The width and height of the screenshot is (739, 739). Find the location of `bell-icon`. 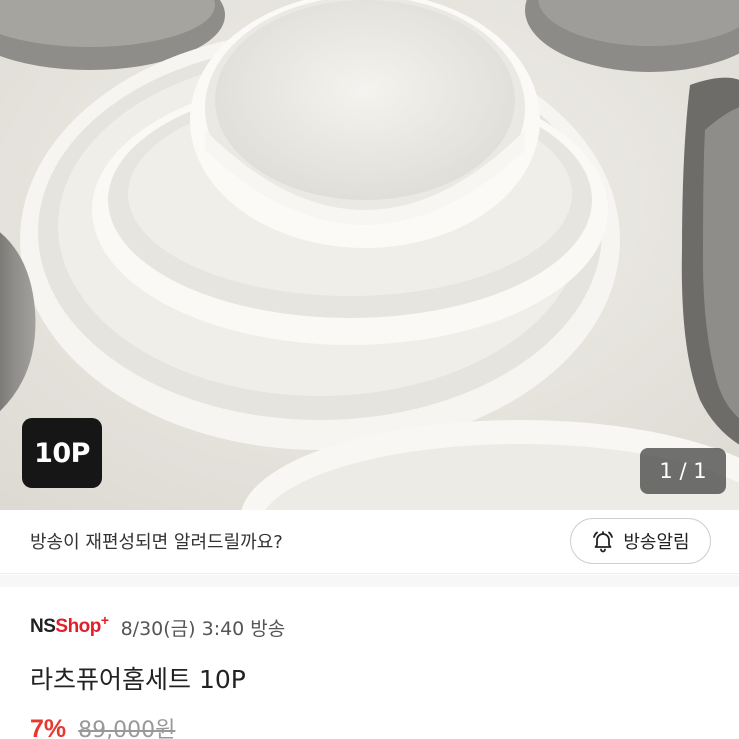

bell-icon is located at coordinates (603, 541).